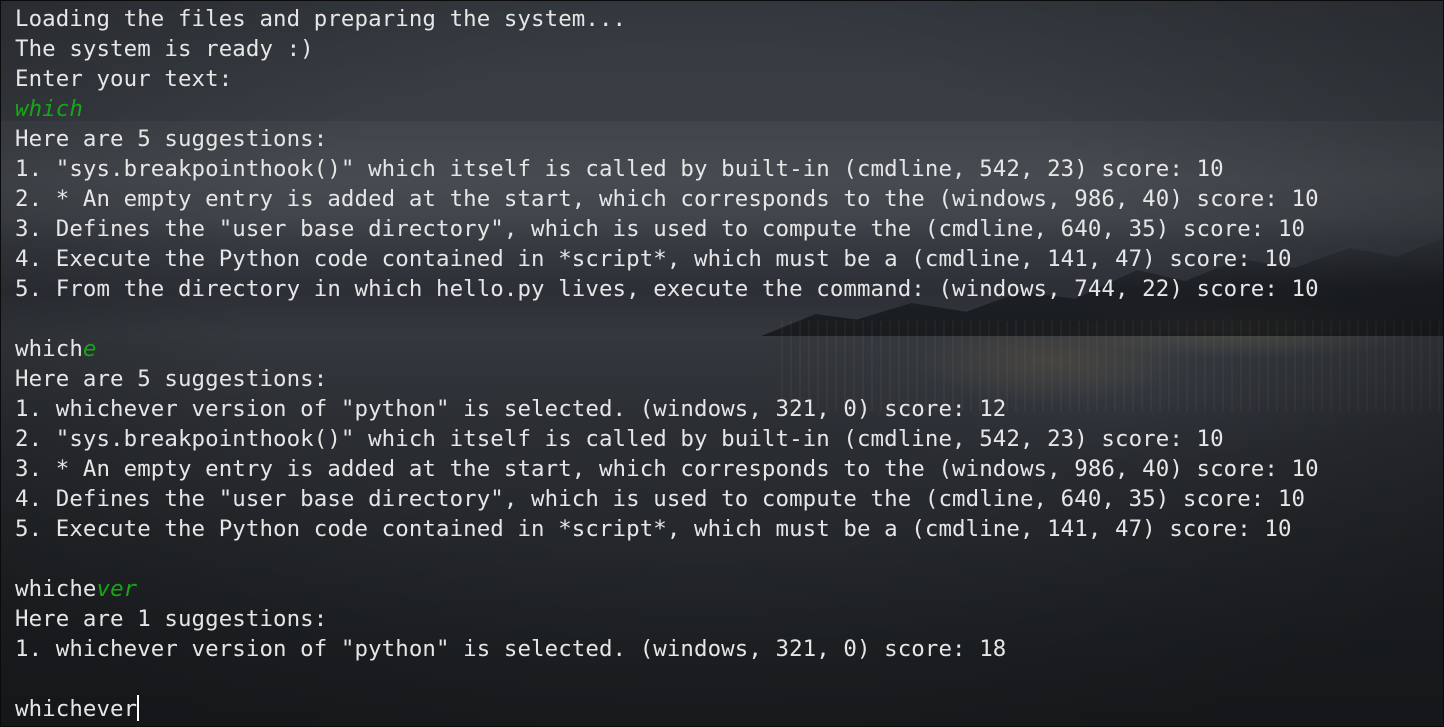 The height and width of the screenshot is (727, 1444). I want to click on suggestions-header: Here are 1 suggestions:, so click(171, 619).